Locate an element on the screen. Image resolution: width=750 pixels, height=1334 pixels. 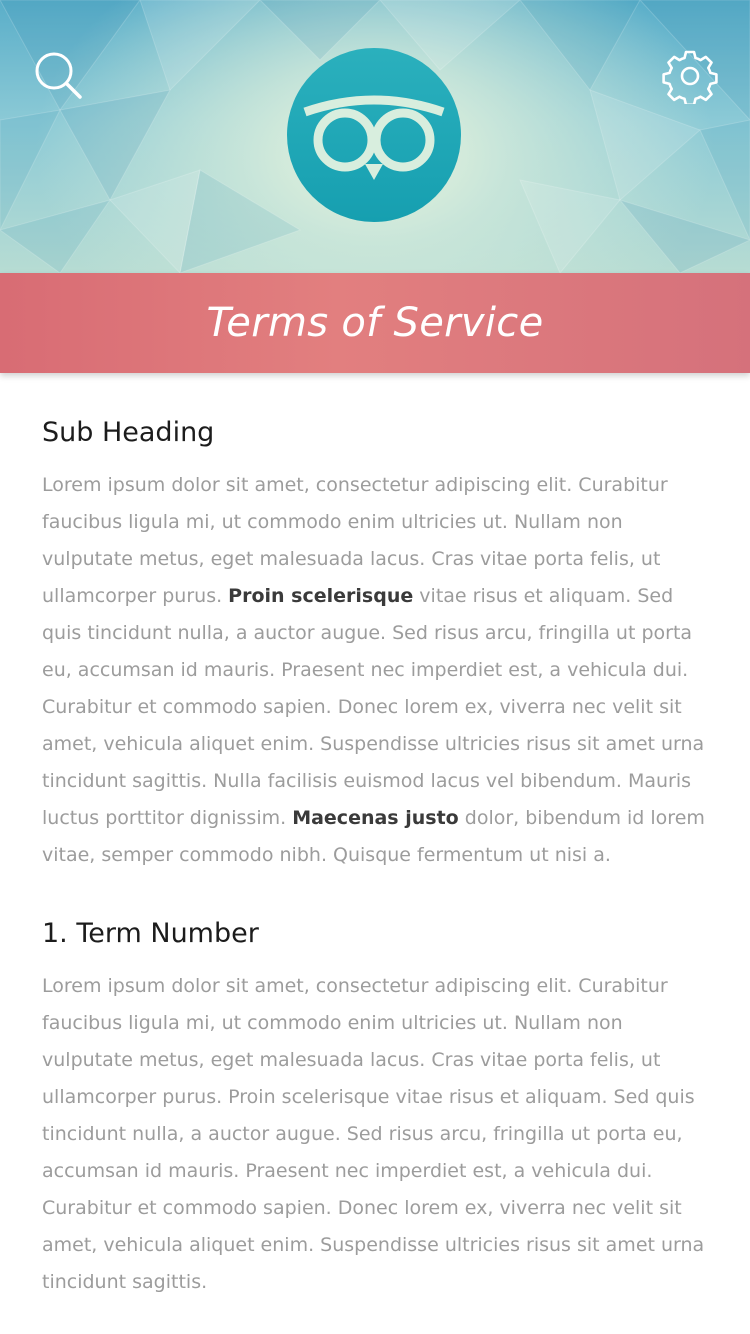
owl-logo-icon is located at coordinates (374, 135).